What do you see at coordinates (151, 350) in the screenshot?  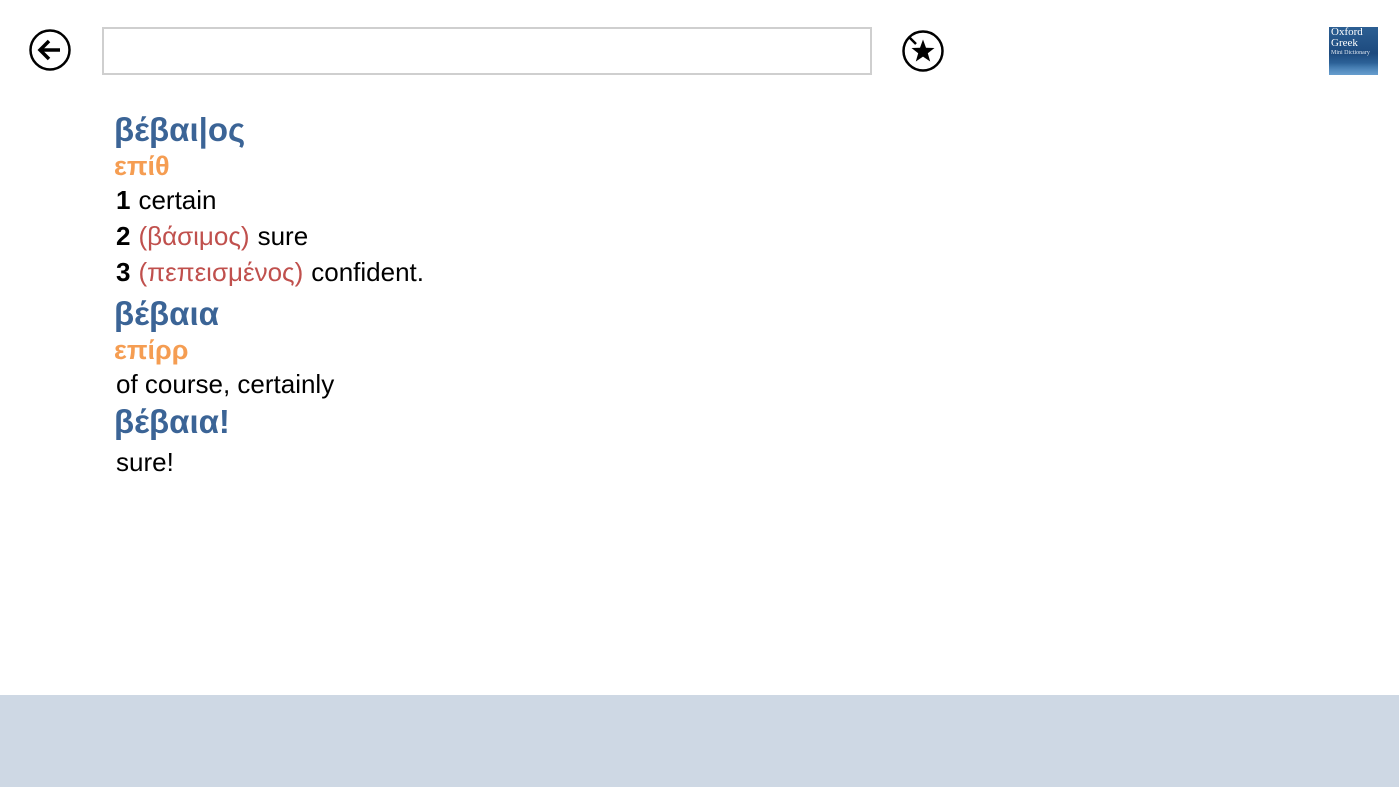 I see `part-of-speech: επίρρ` at bounding box center [151, 350].